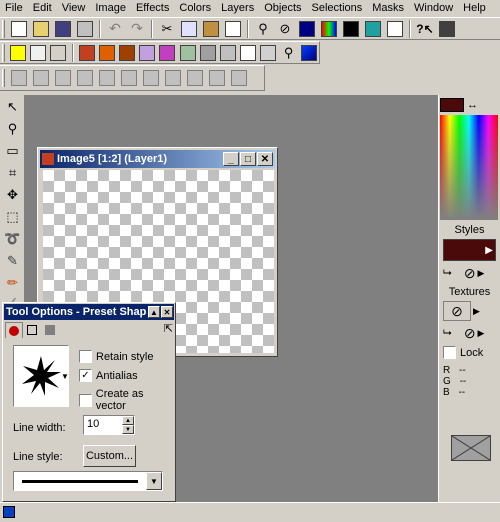 This screenshot has width=500, height=522. I want to click on collapse-button: ▲, so click(154, 312).